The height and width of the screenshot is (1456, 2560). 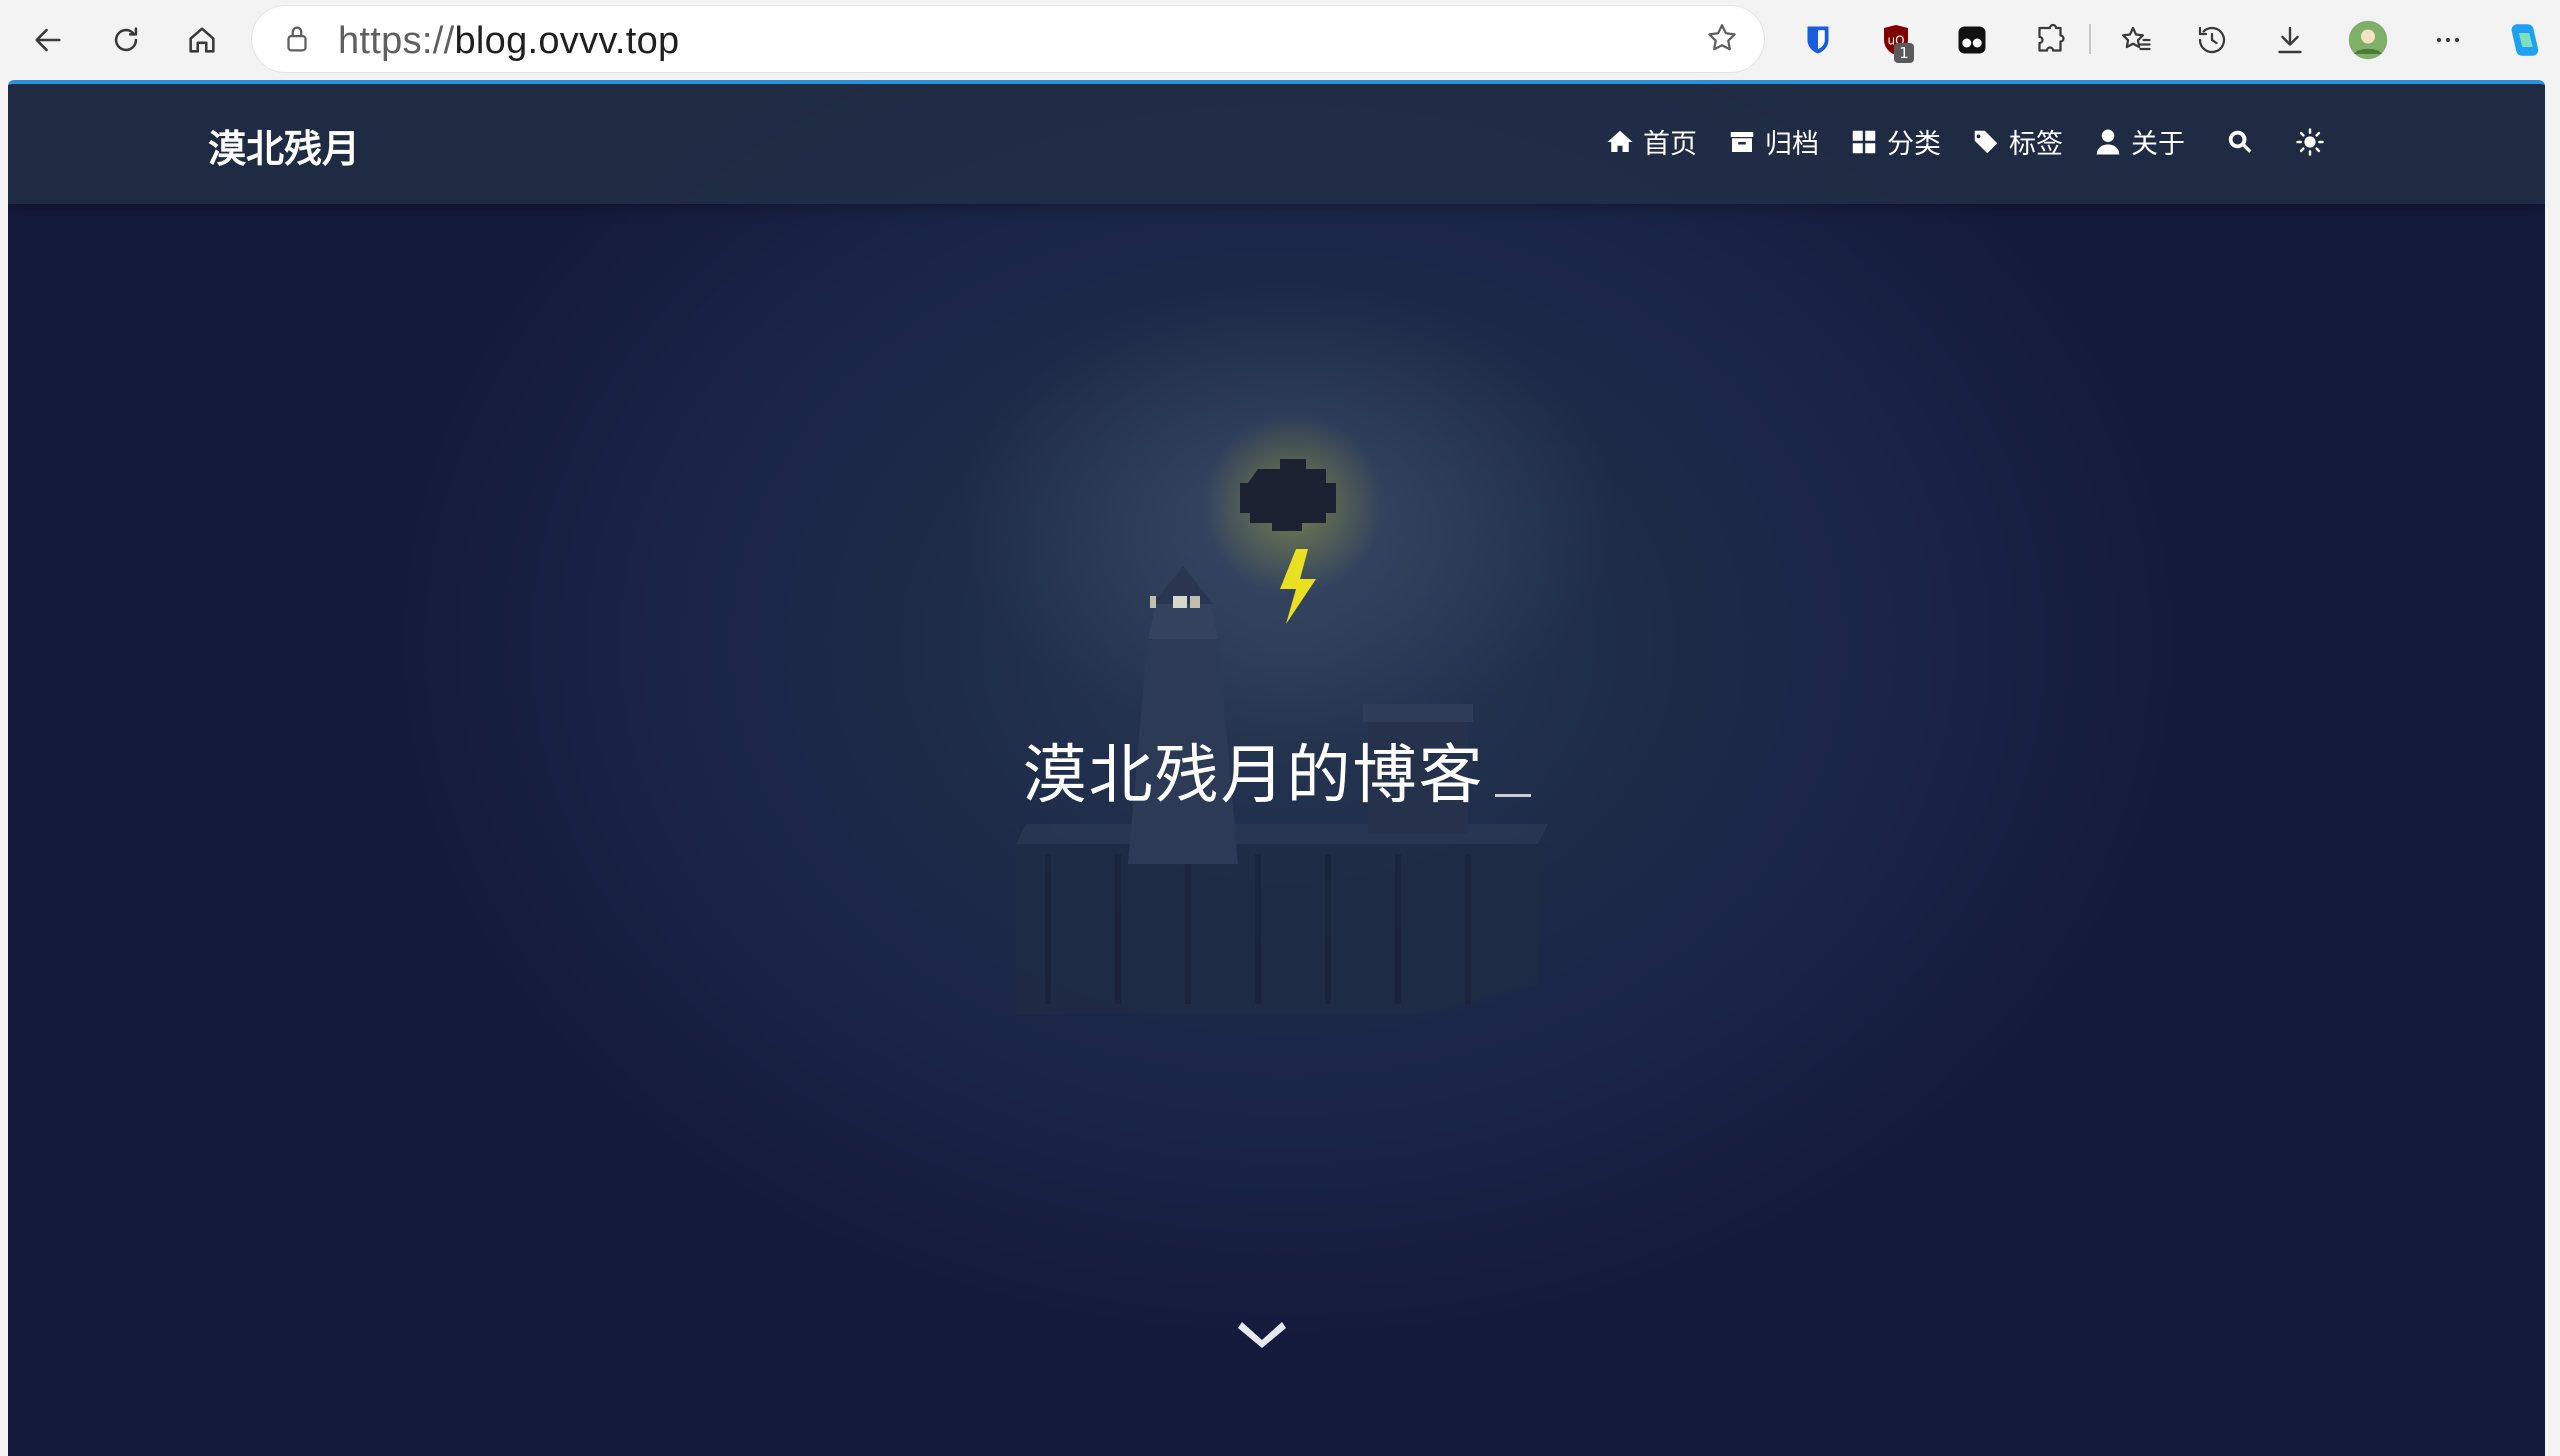 I want to click on category-icon, so click(x=1864, y=141).